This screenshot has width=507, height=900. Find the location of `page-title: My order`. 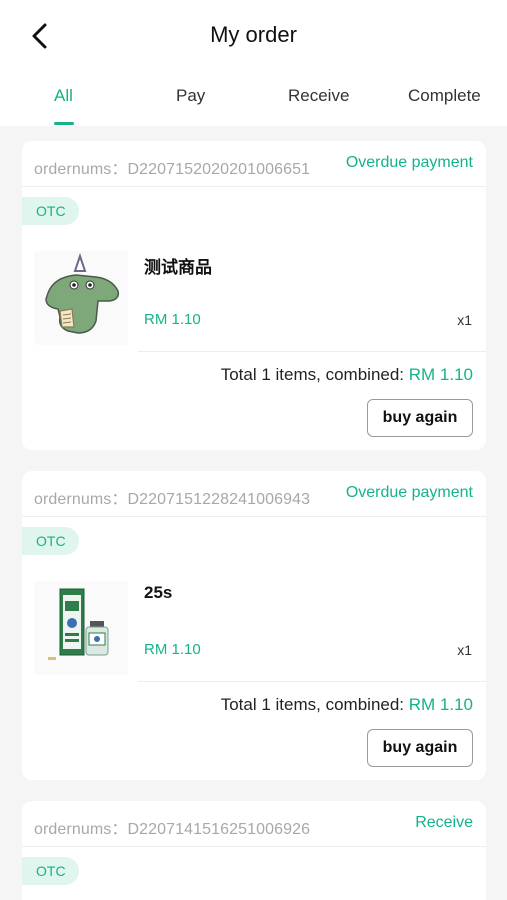

page-title: My order is located at coordinates (253, 34).